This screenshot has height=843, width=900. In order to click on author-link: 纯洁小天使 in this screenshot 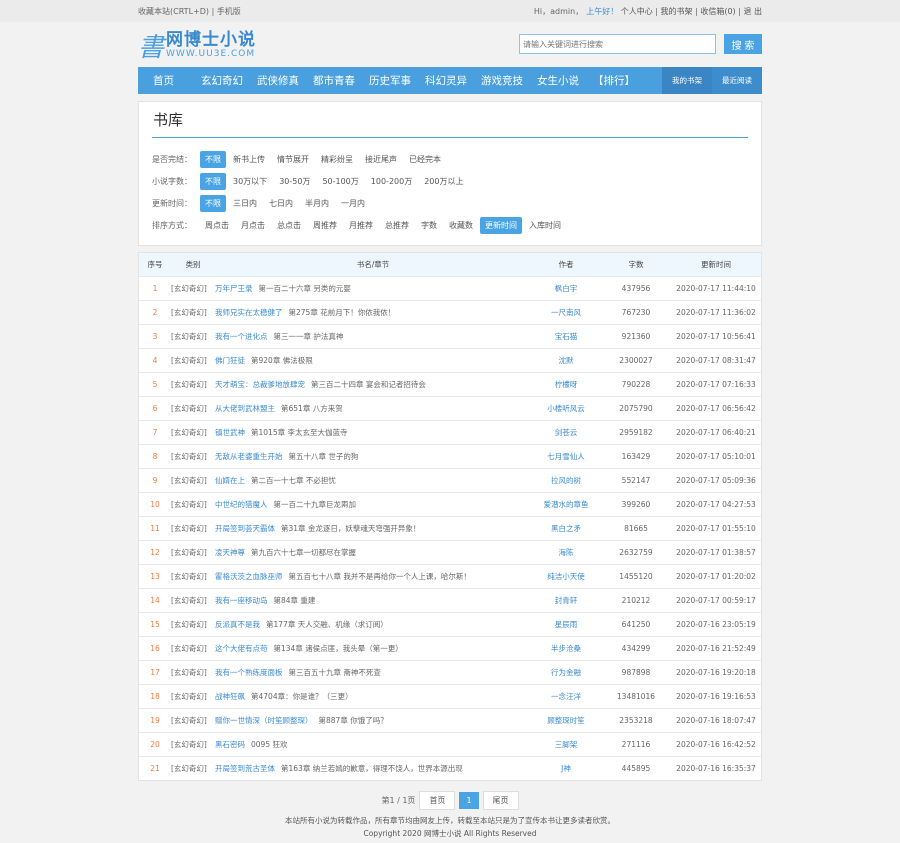, I will do `click(566, 576)`.